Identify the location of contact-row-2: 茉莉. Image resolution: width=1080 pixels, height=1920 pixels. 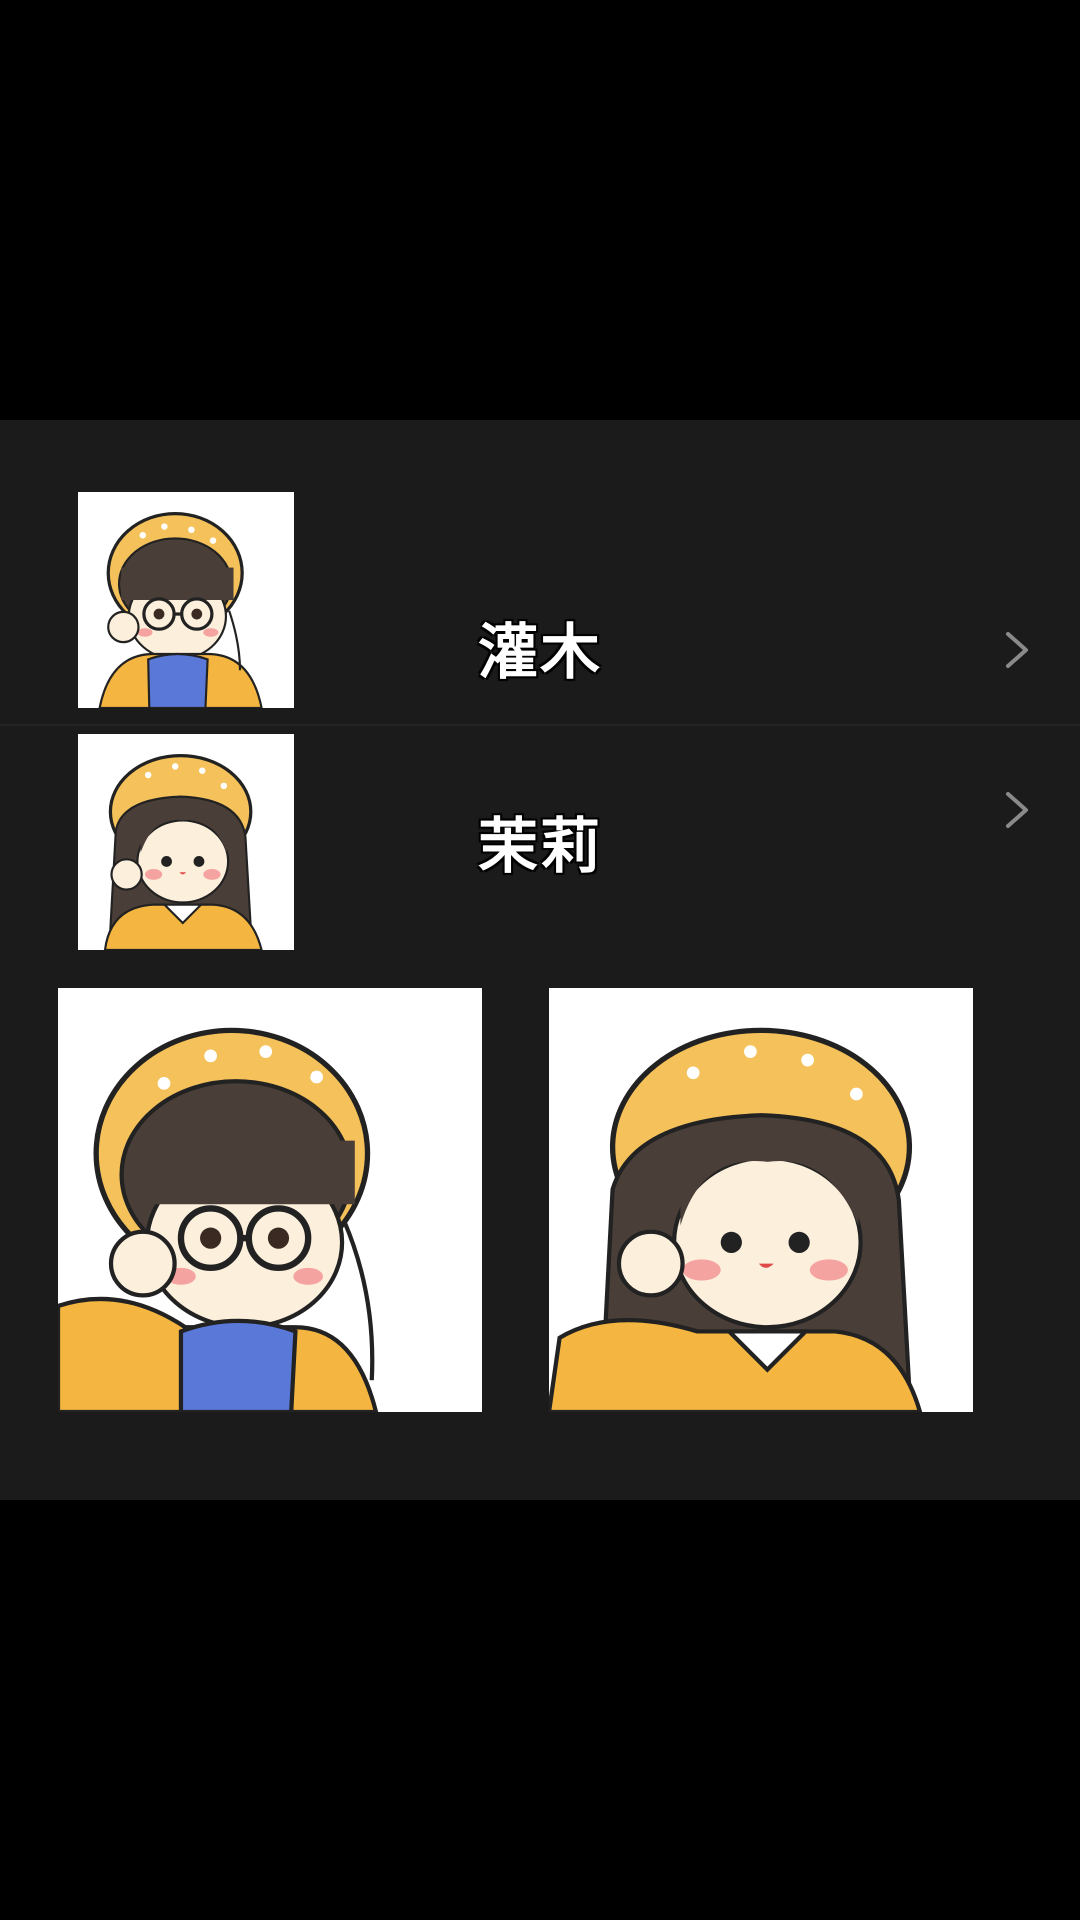
(540, 845).